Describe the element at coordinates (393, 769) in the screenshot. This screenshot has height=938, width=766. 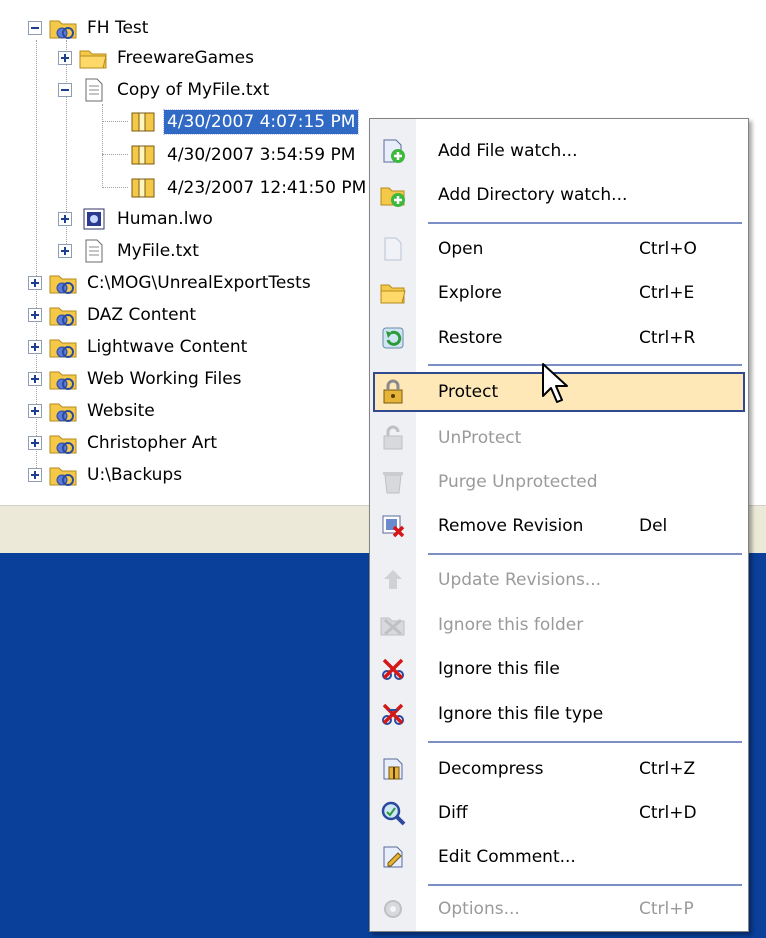
I see `decompress-icon` at that location.